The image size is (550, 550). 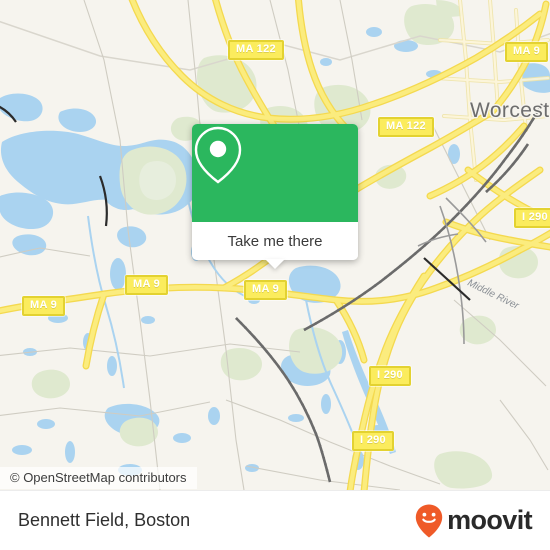 I want to click on take-me-there-button: Take me there, so click(x=275, y=241).